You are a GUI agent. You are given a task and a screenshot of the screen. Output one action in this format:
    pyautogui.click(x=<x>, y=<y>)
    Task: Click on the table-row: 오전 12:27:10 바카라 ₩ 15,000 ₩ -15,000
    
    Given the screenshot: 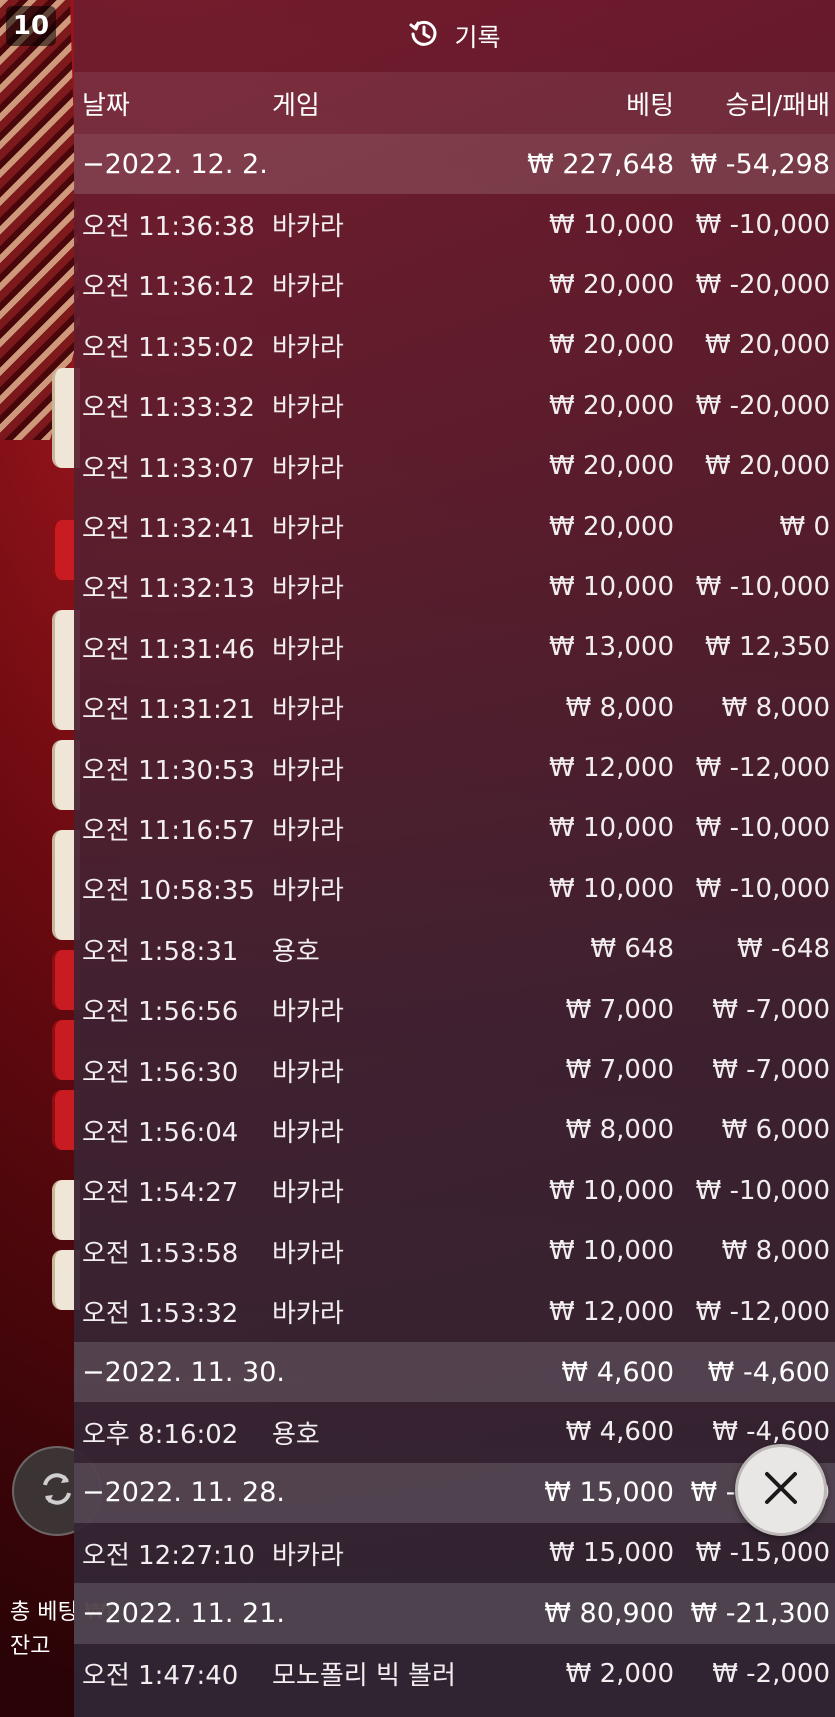 What is the action you would take?
    pyautogui.click(x=454, y=1553)
    